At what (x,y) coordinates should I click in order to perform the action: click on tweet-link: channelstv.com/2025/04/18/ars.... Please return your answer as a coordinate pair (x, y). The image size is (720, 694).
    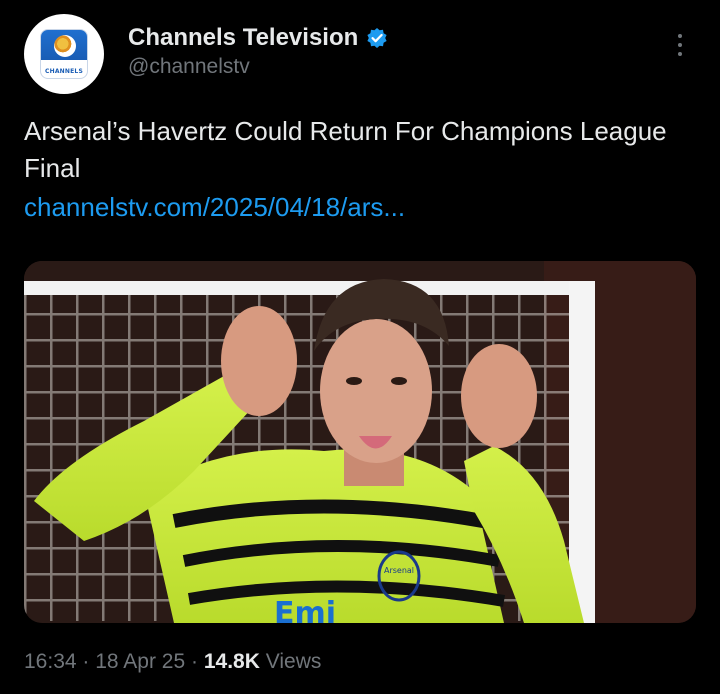
    Looking at the image, I should click on (214, 207).